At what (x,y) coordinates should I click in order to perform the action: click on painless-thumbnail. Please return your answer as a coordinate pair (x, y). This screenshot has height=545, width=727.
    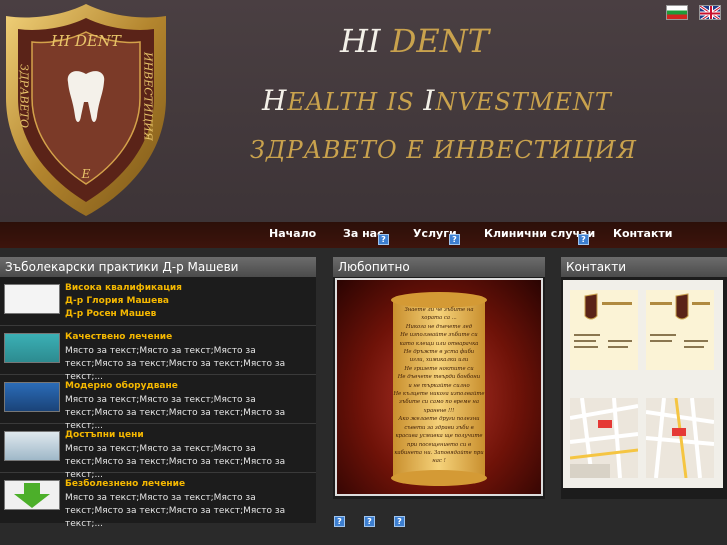
    Looking at the image, I should click on (32, 495).